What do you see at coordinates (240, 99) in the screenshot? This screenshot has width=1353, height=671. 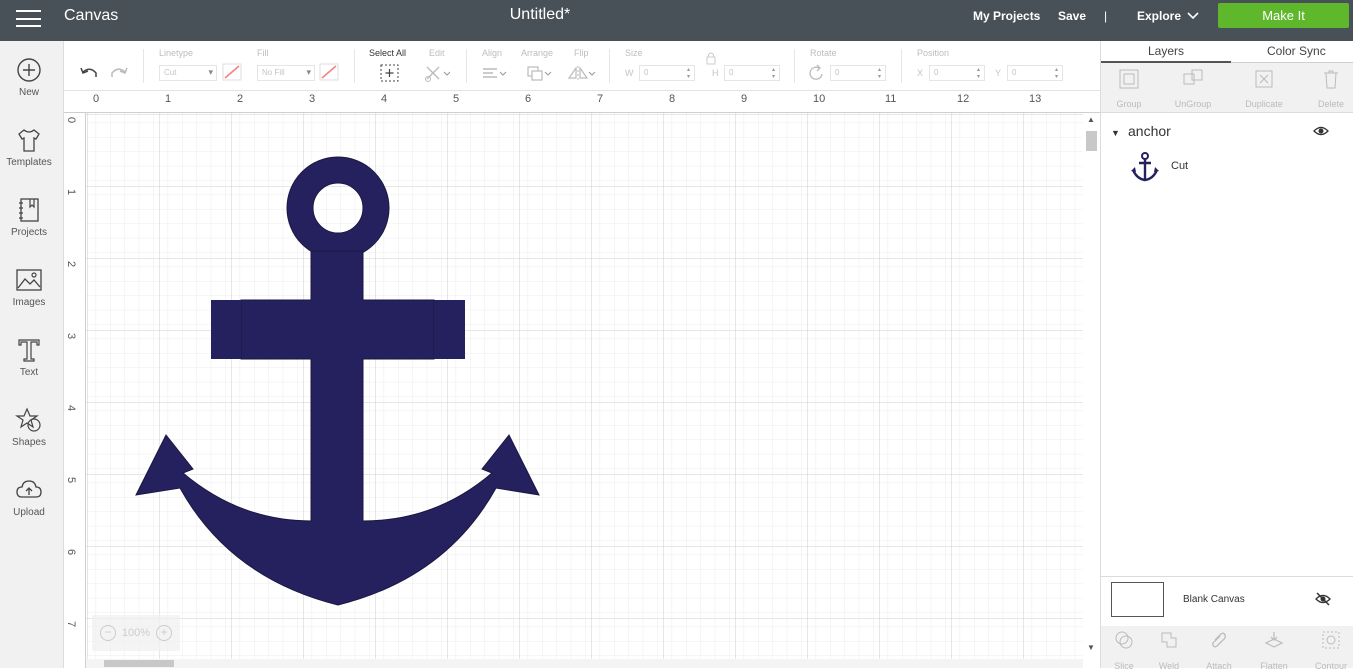 I see `ruler-tick-label: 2` at bounding box center [240, 99].